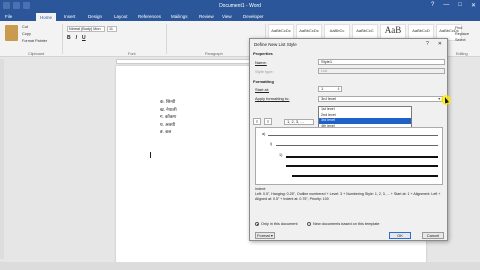 The height and width of the screenshot is (270, 480). I want to click on vertical-ruler, so click(2, 159).